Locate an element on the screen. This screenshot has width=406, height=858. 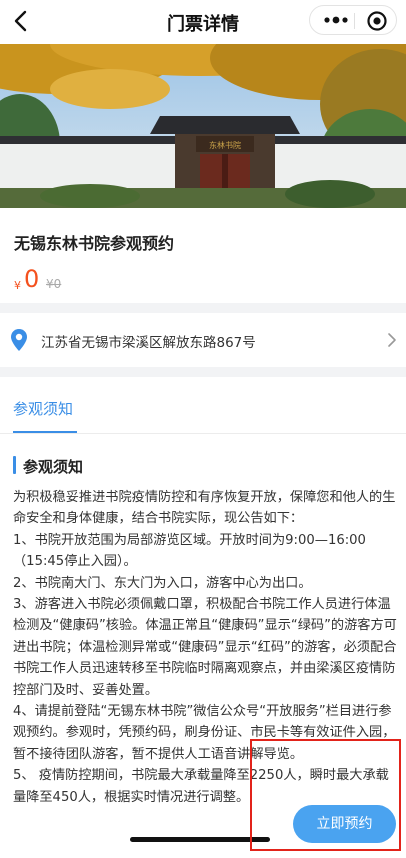
hero-sign-text: 东林书院 is located at coordinates (225, 145).